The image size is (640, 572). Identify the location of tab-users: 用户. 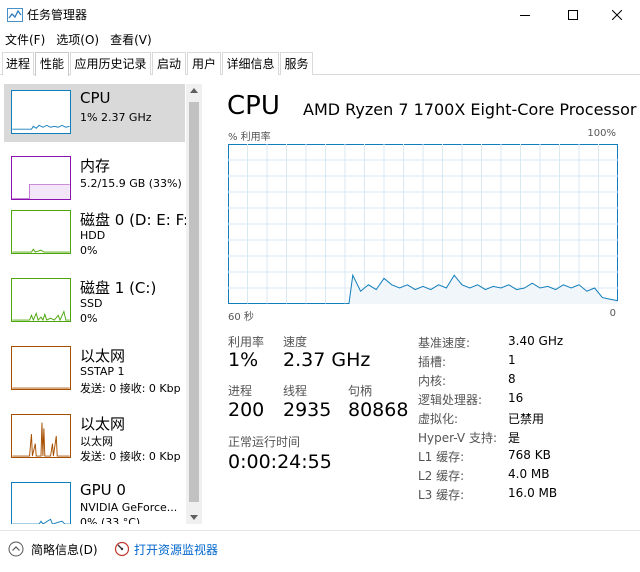
(204, 63).